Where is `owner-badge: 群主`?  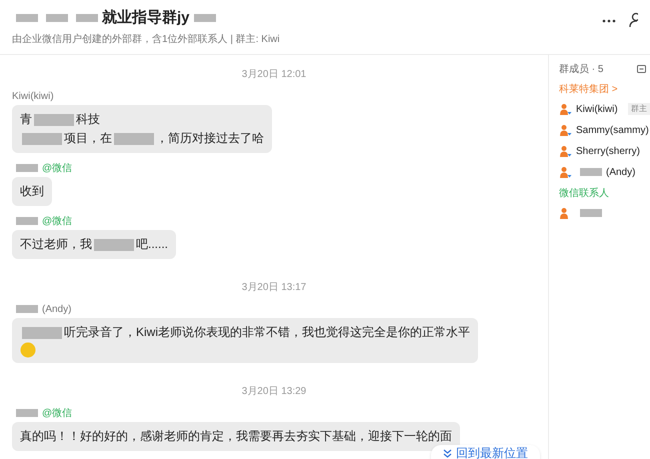 owner-badge: 群主 is located at coordinates (639, 109).